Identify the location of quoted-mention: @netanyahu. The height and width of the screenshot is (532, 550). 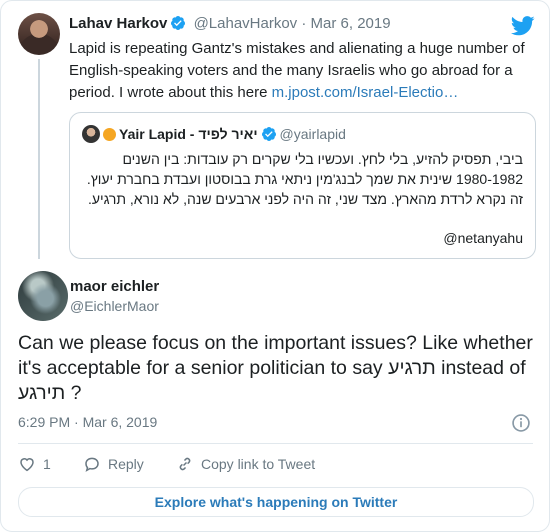
(483, 238).